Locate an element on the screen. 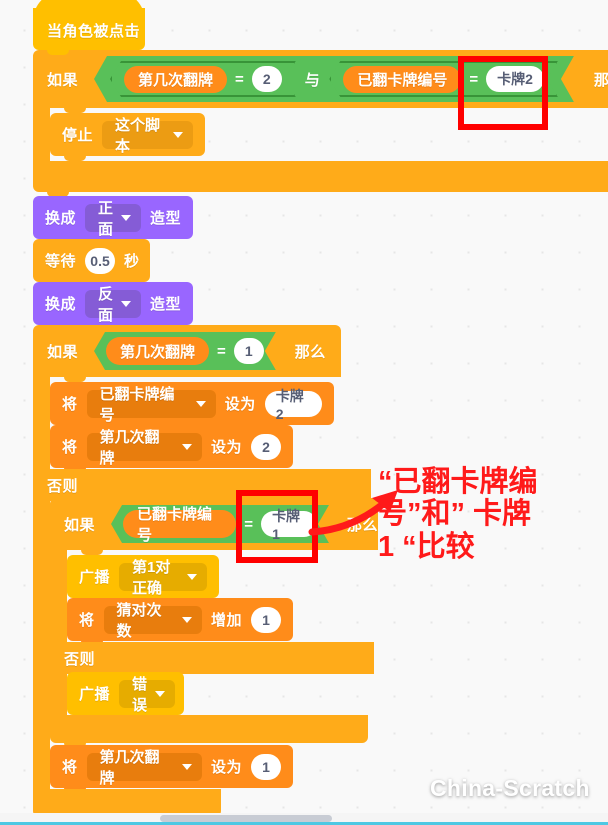 The height and width of the screenshot is (825, 608). if-else-inner-spine-then is located at coordinates (58, 596).